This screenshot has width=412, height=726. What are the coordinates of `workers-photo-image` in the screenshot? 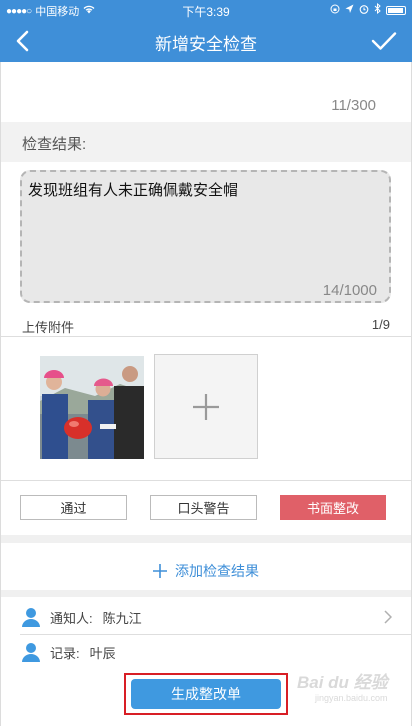 It's located at (92, 407).